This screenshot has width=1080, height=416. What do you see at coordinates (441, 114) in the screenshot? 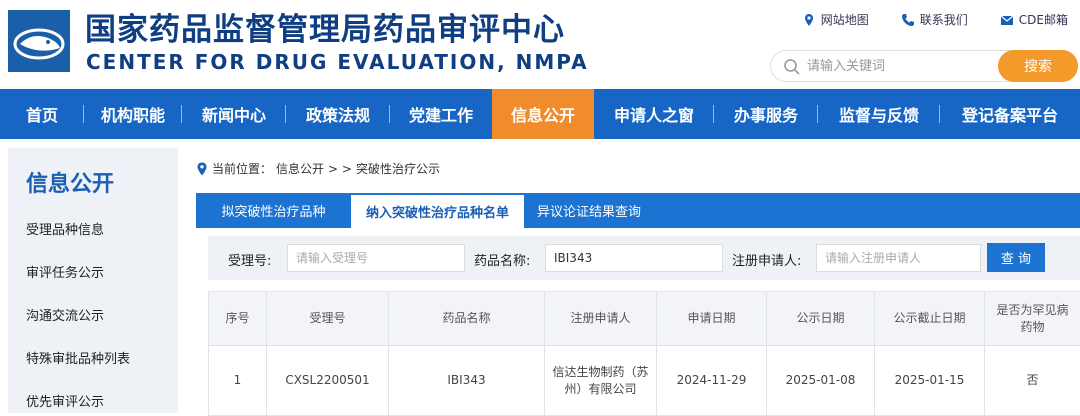
I see `nav-item-party: 党建工作` at bounding box center [441, 114].